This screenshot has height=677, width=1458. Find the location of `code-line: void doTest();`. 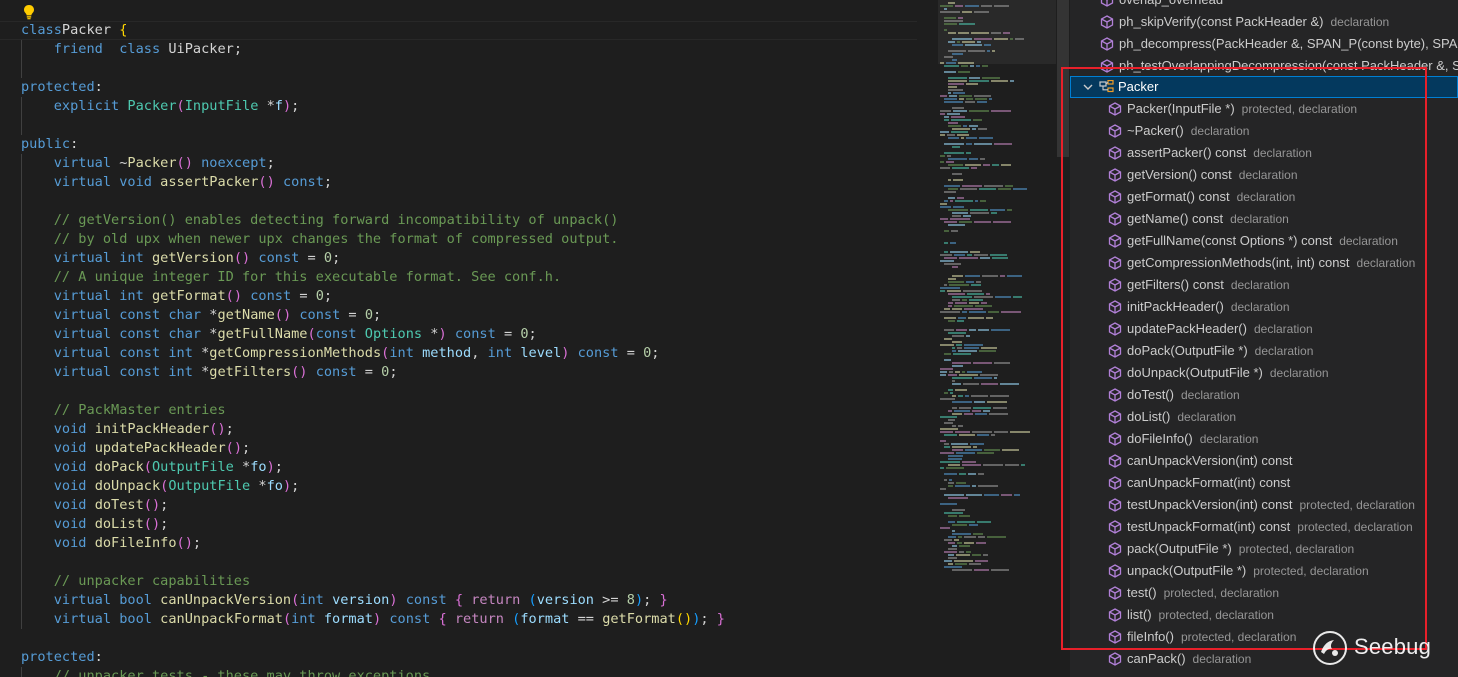

code-line: void doTest(); is located at coordinates (373, 505).